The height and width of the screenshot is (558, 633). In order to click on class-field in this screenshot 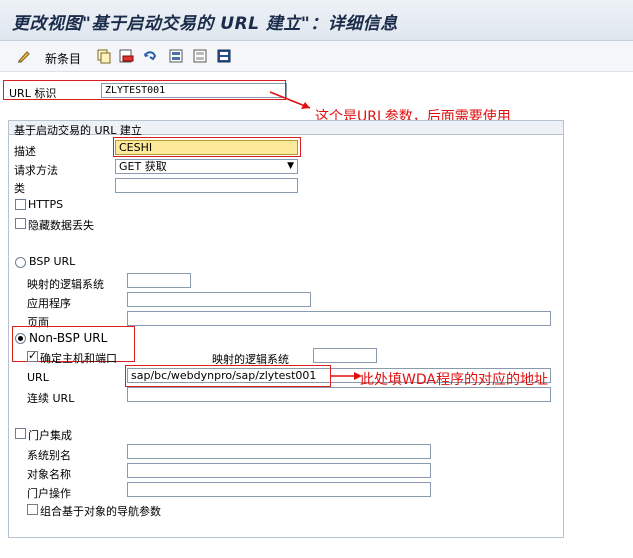, I will do `click(206, 185)`.